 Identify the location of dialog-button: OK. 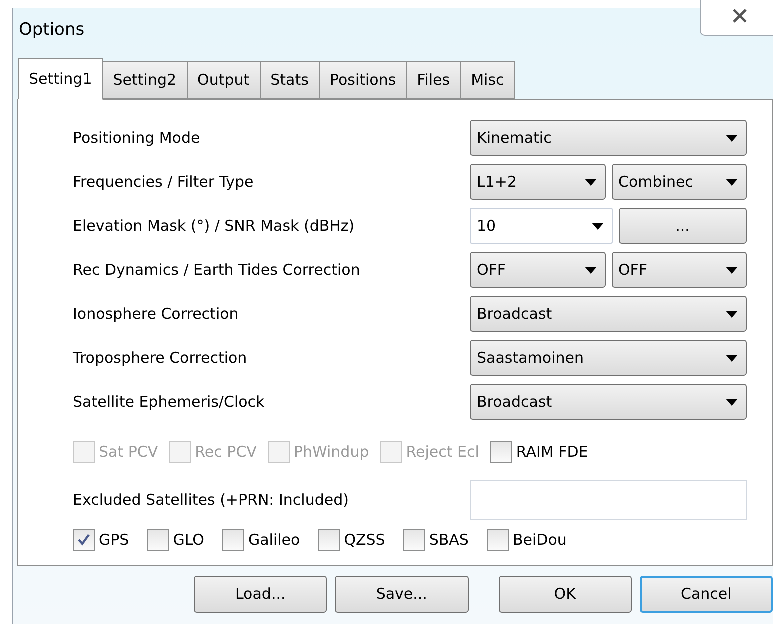
(565, 594).